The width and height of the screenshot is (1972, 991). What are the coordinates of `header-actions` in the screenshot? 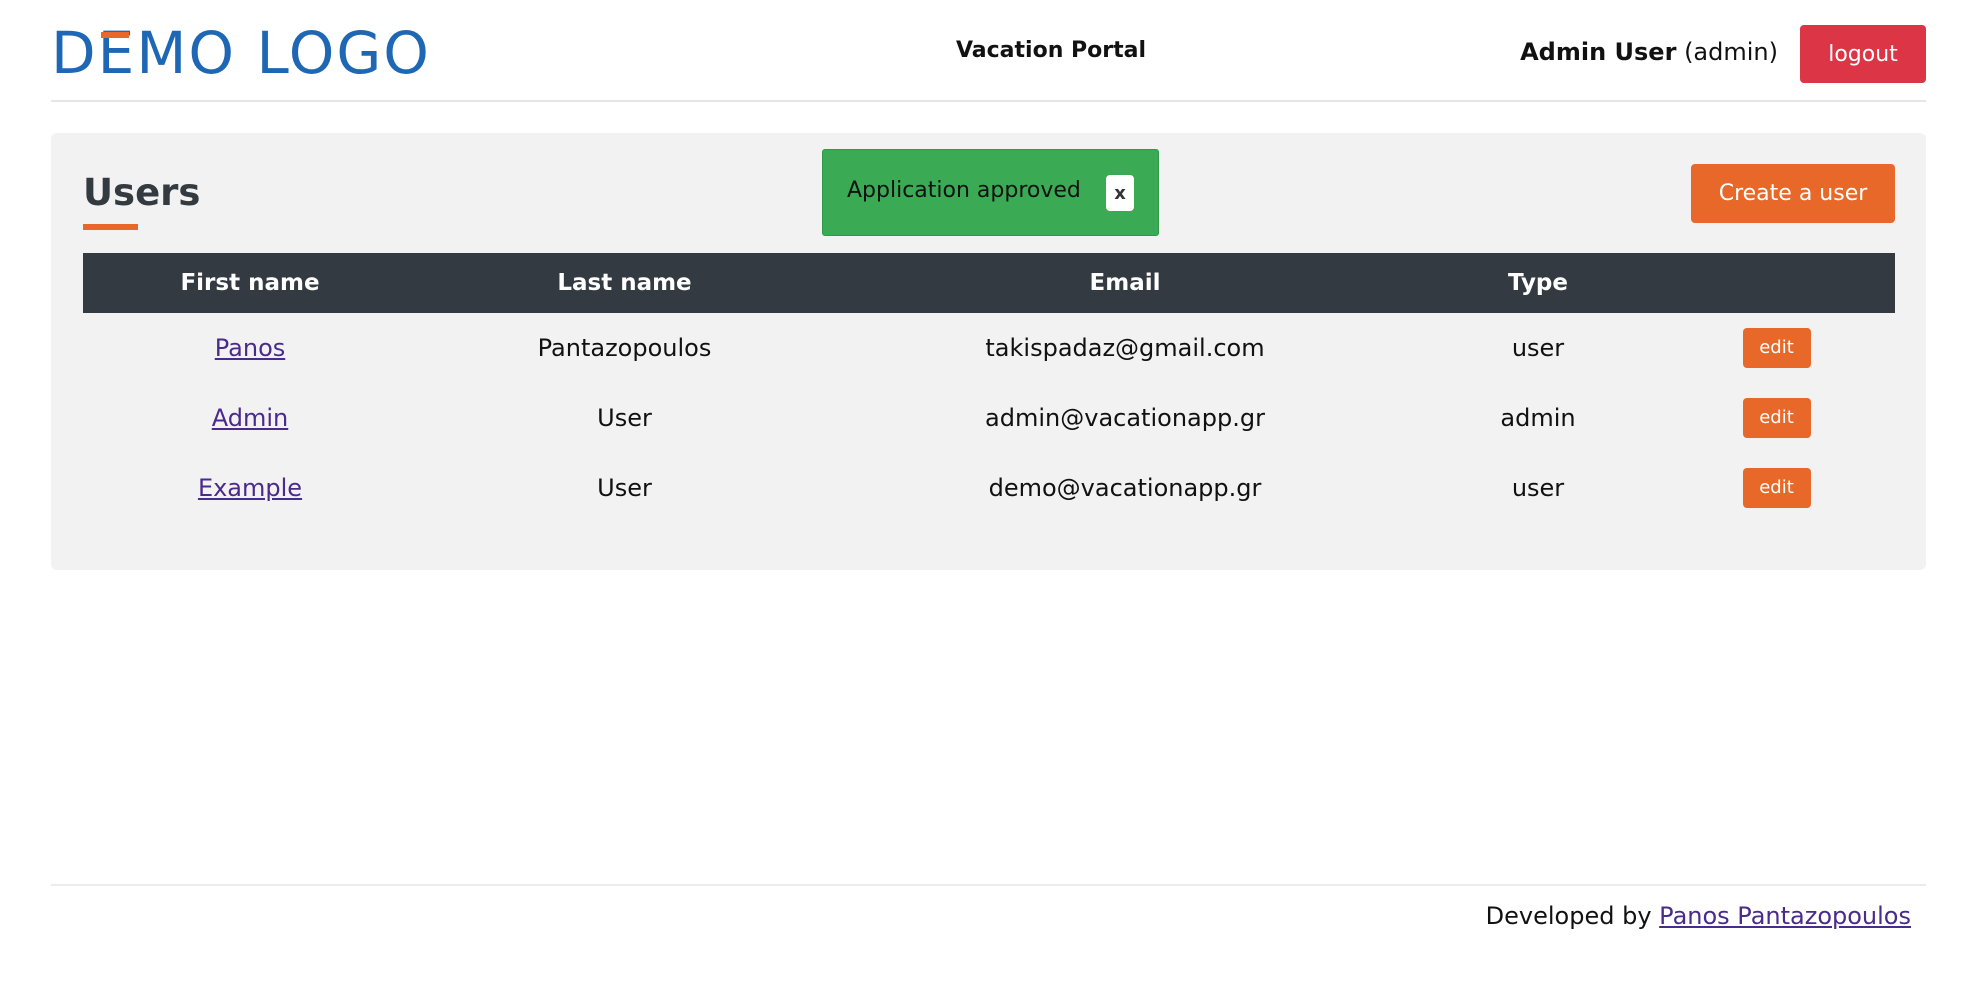 It's located at (1776, 283).